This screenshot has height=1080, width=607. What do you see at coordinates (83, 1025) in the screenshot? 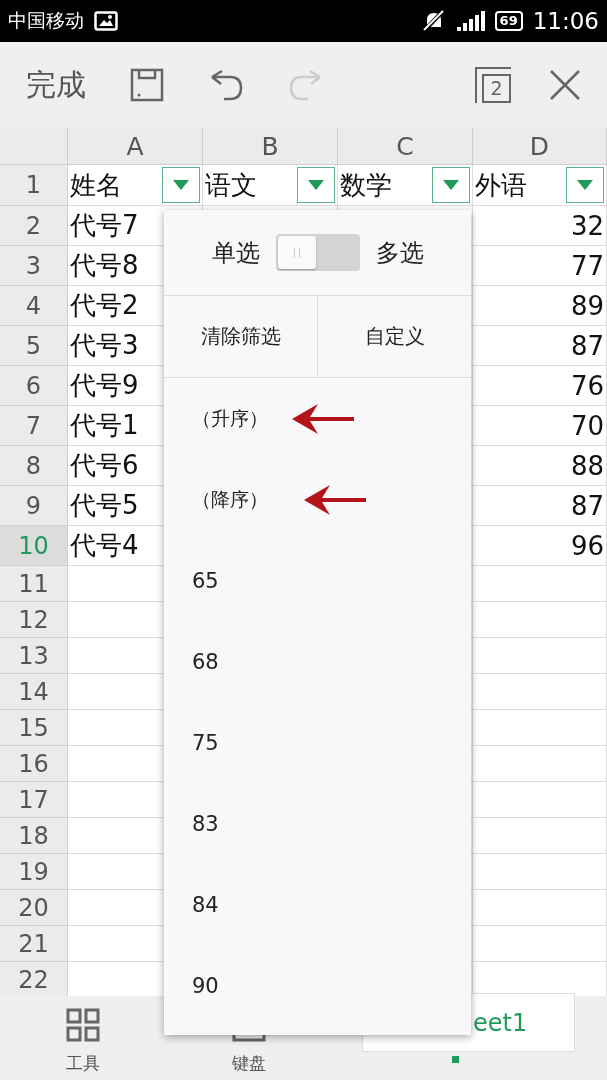
I see `grid-icon` at bounding box center [83, 1025].